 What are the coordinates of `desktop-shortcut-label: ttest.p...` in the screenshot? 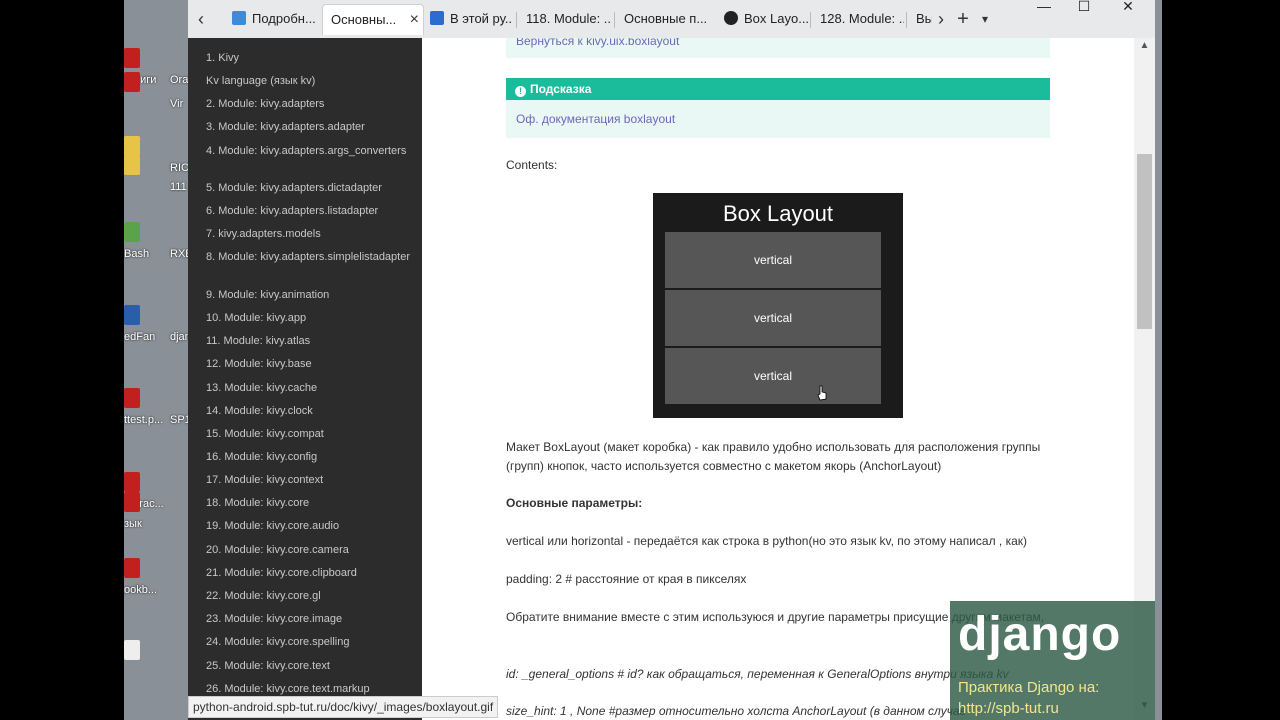 It's located at (144, 420).